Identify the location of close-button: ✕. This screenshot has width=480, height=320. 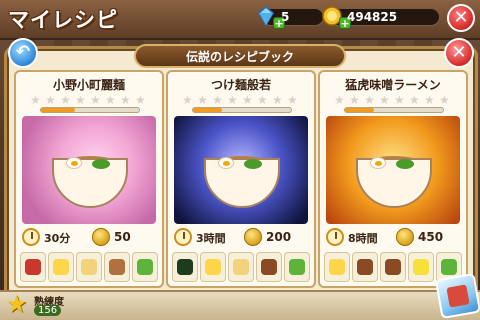
(459, 53).